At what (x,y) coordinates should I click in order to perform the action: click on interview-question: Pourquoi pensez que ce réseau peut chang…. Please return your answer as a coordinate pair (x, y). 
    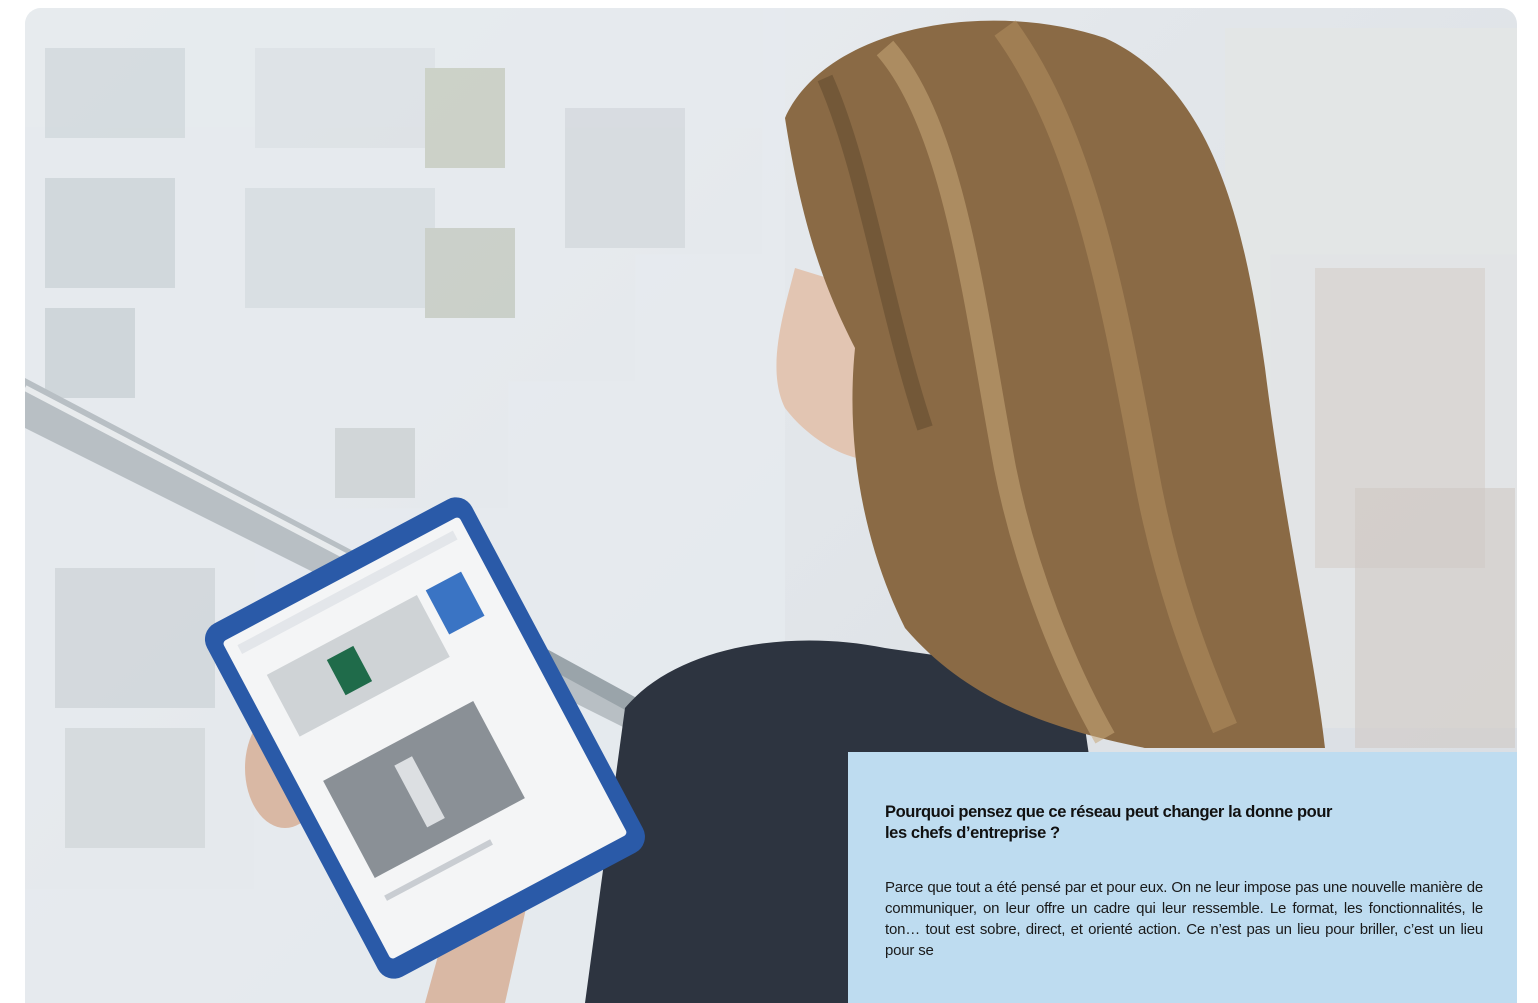
    Looking at the image, I should click on (1109, 822).